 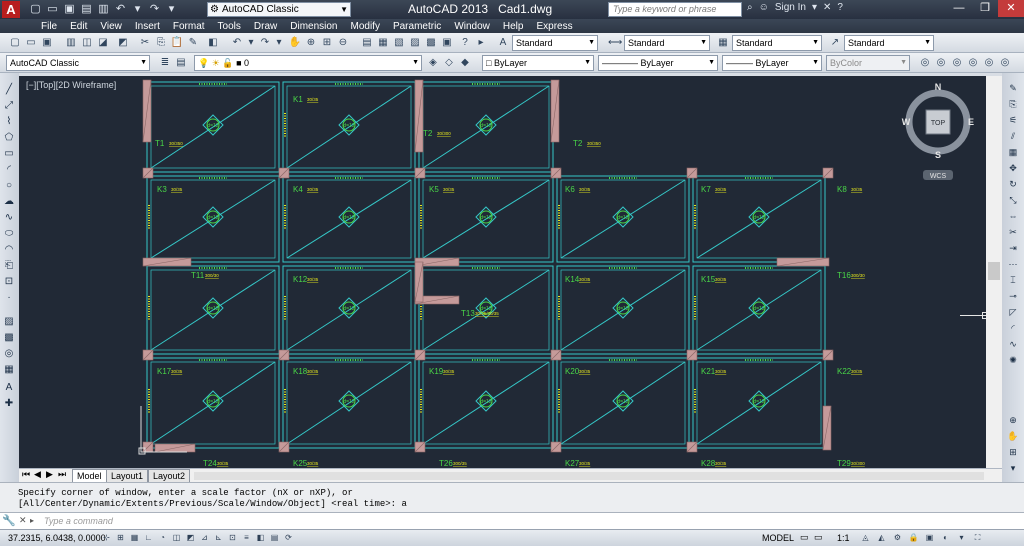 I want to click on viewport-controls: [−][Top][2D Wireframe], so click(x=71, y=85).